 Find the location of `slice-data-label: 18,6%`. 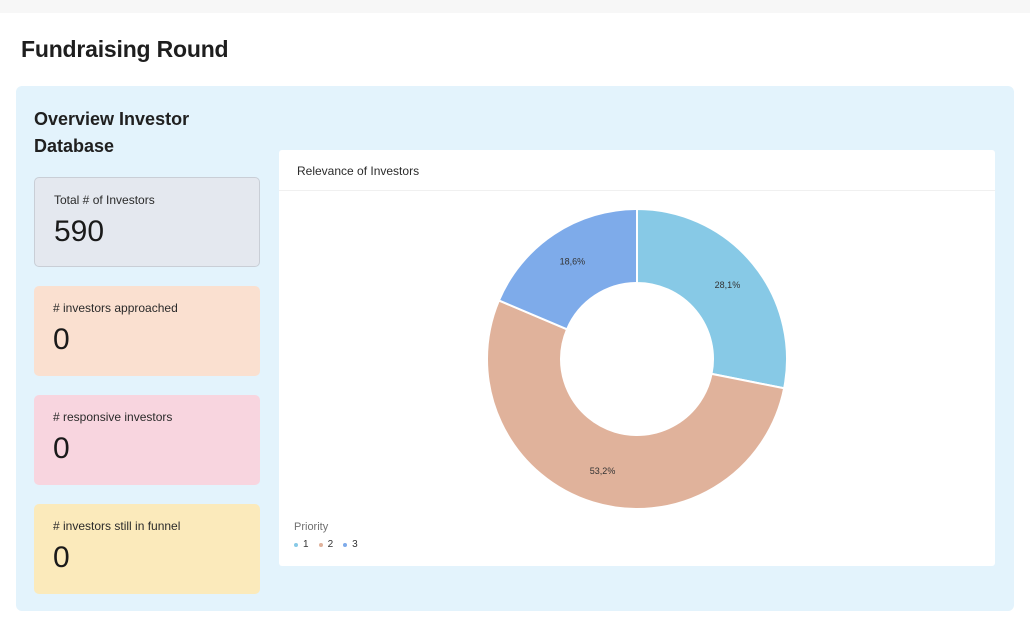

slice-data-label: 18,6% is located at coordinates (573, 261).